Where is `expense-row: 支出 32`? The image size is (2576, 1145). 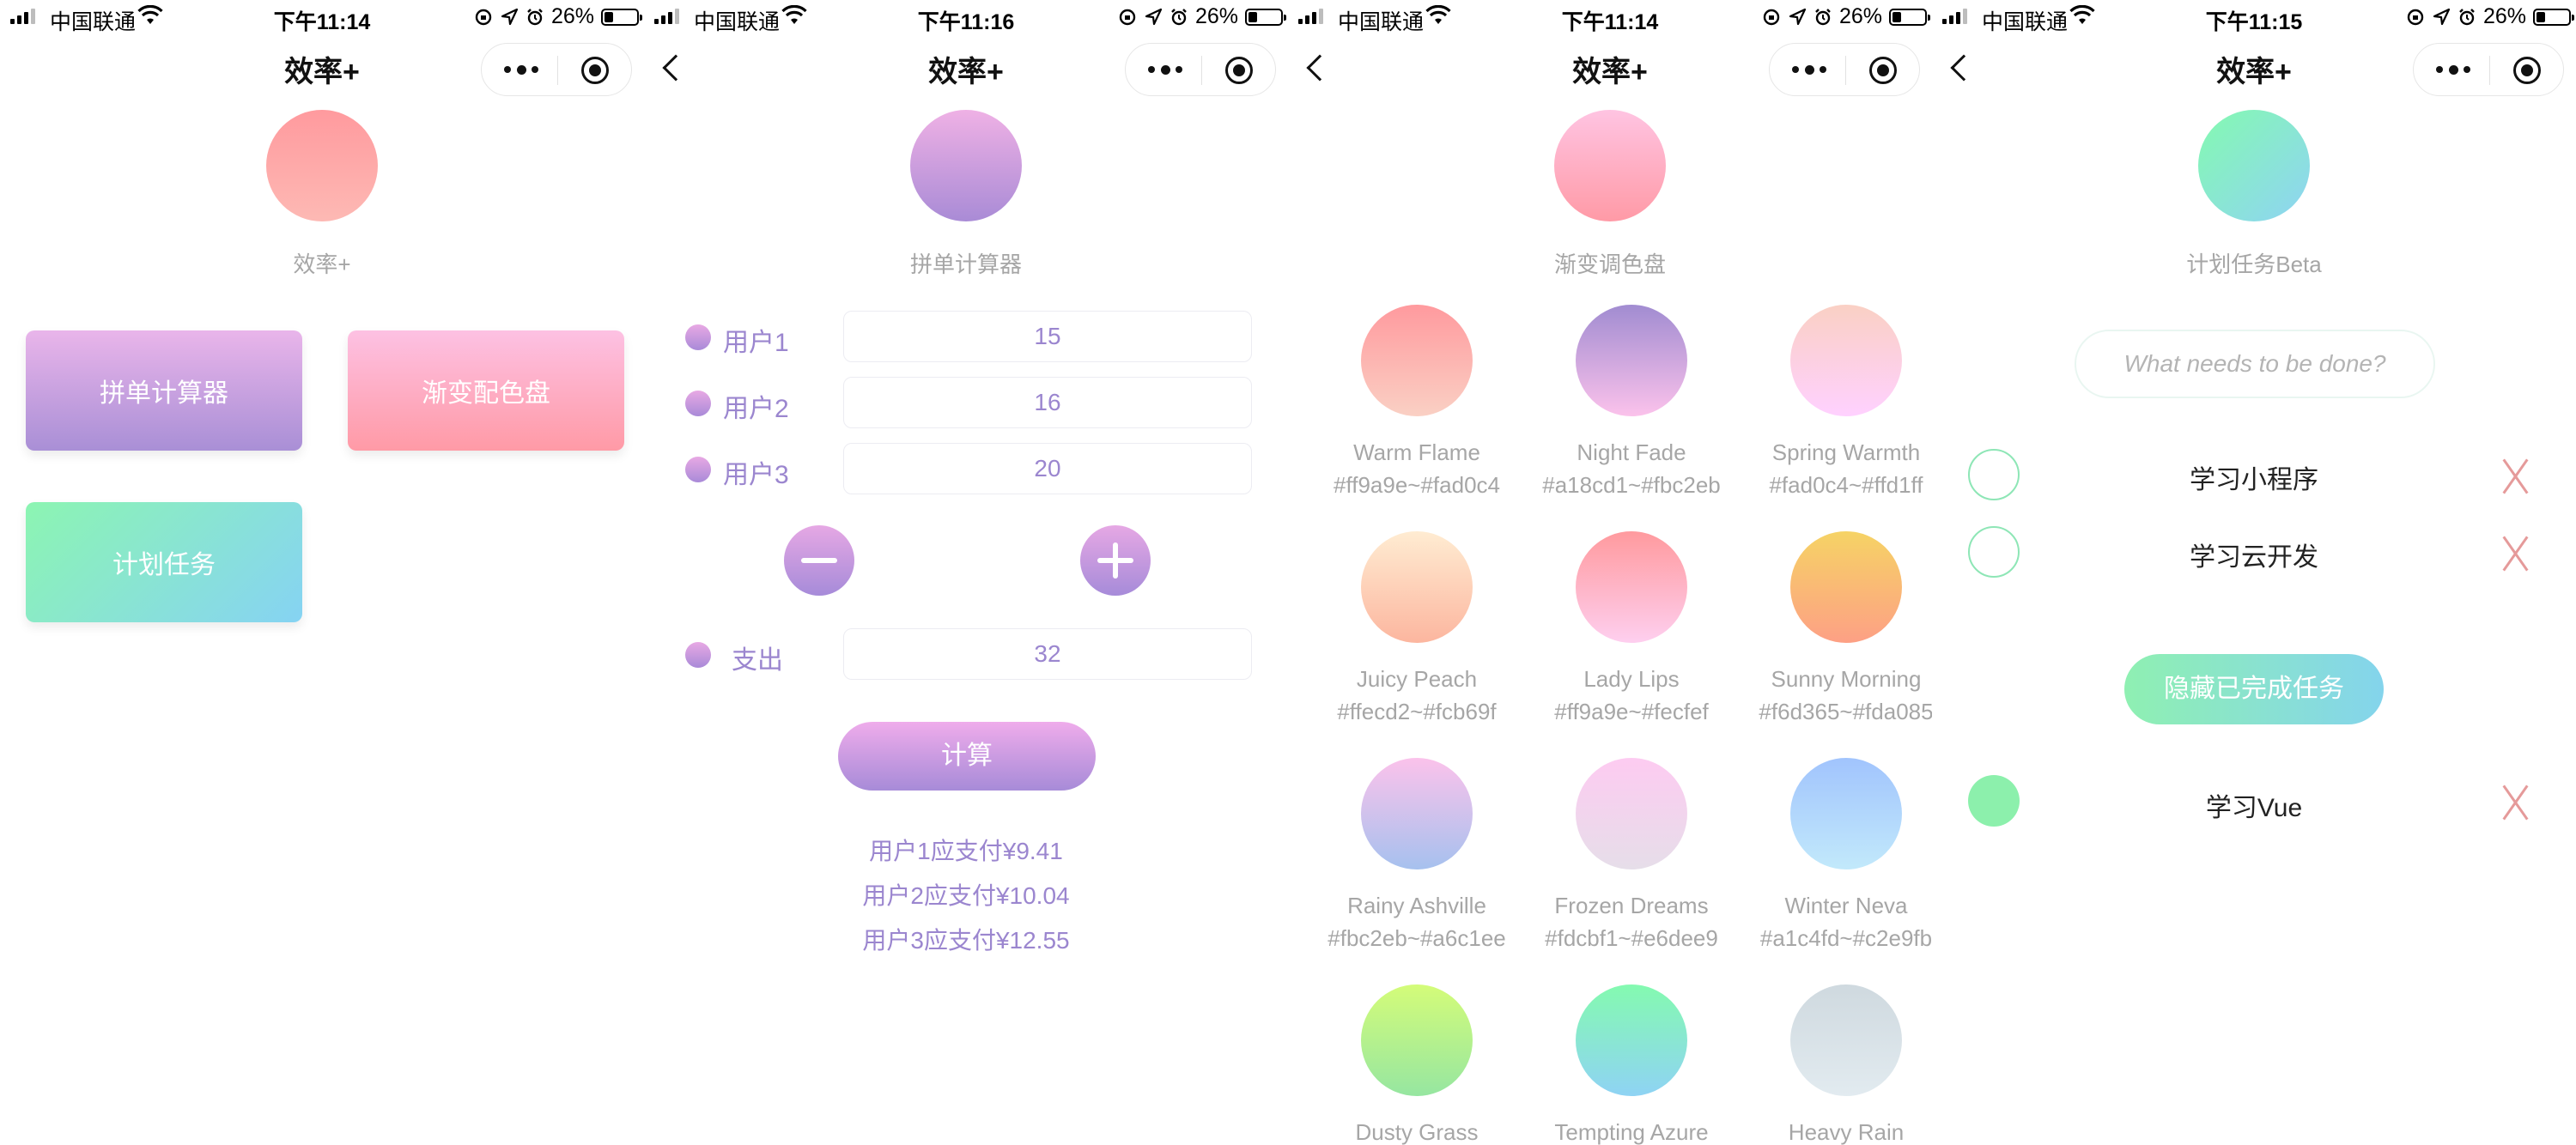
expense-row: 支出 32 is located at coordinates (966, 654).